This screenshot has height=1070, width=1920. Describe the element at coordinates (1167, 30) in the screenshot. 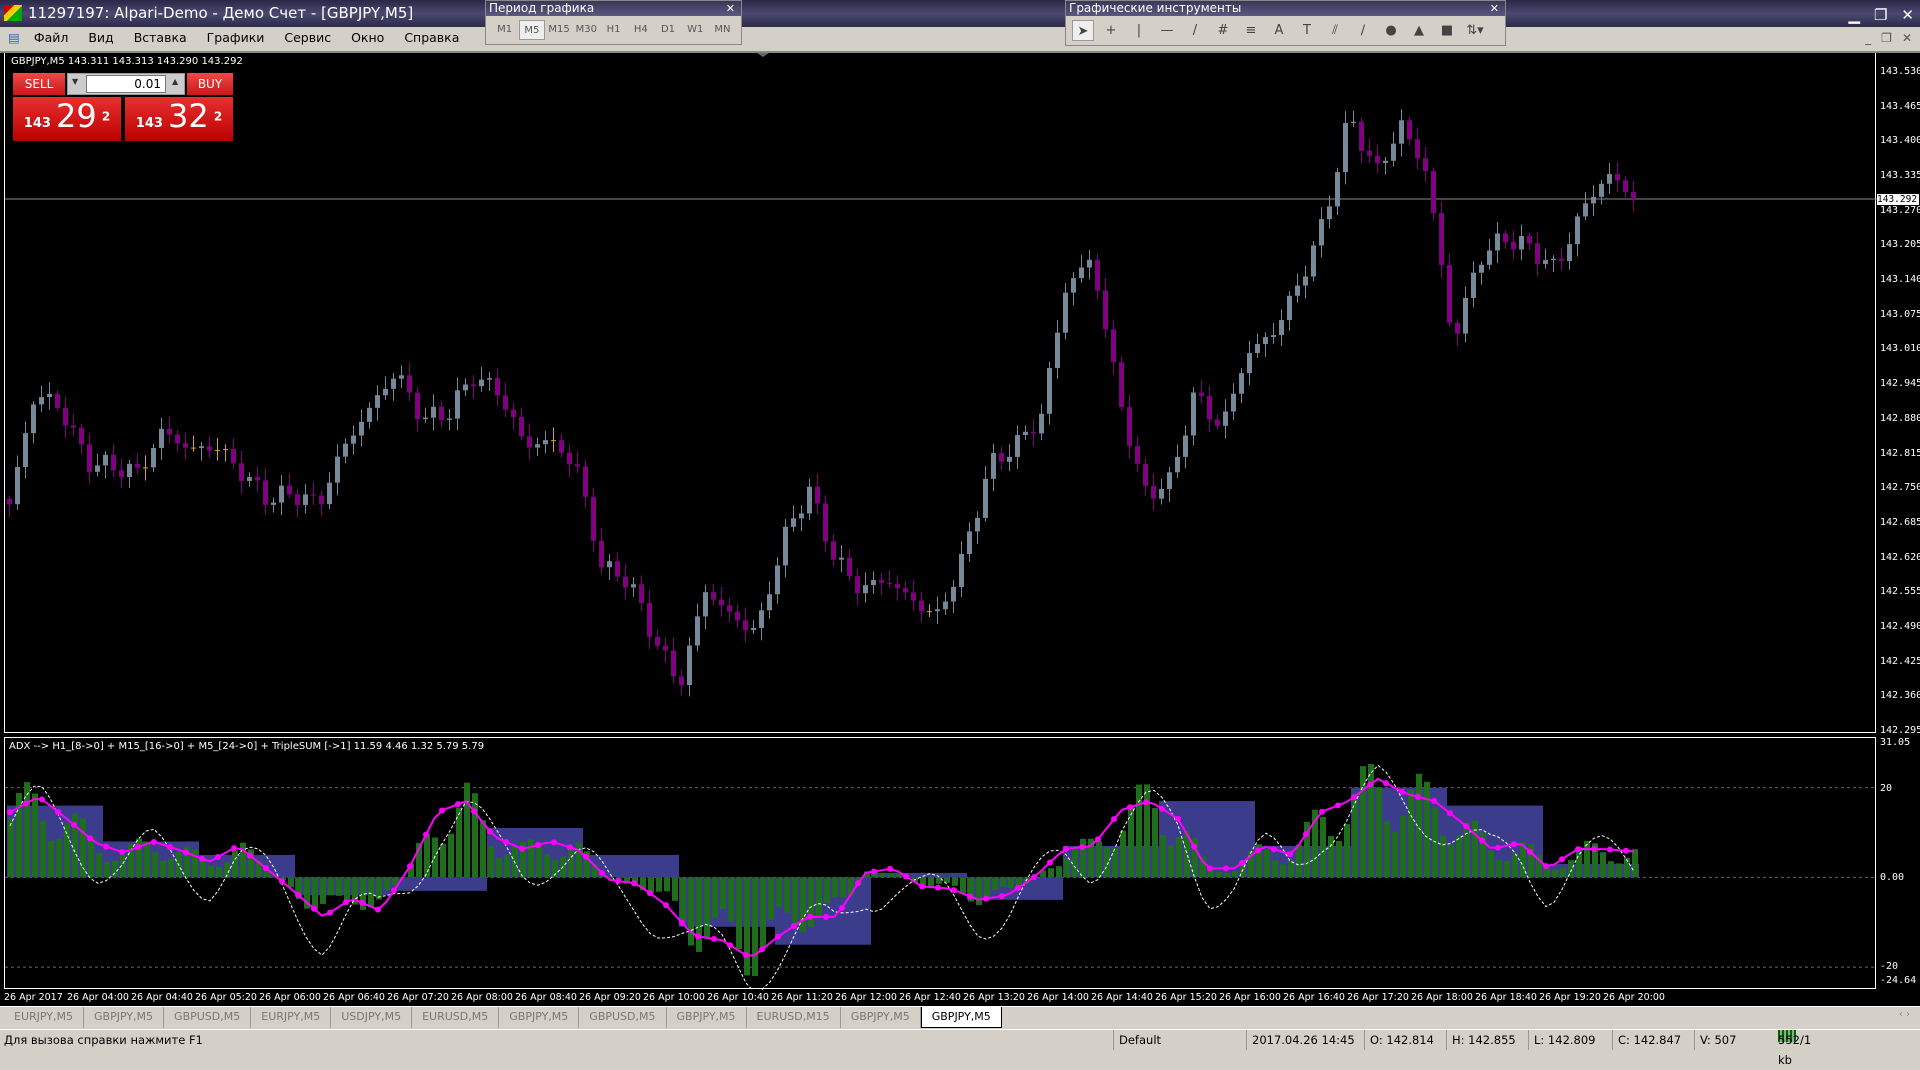

I see `horizontal-line-icon: —` at that location.